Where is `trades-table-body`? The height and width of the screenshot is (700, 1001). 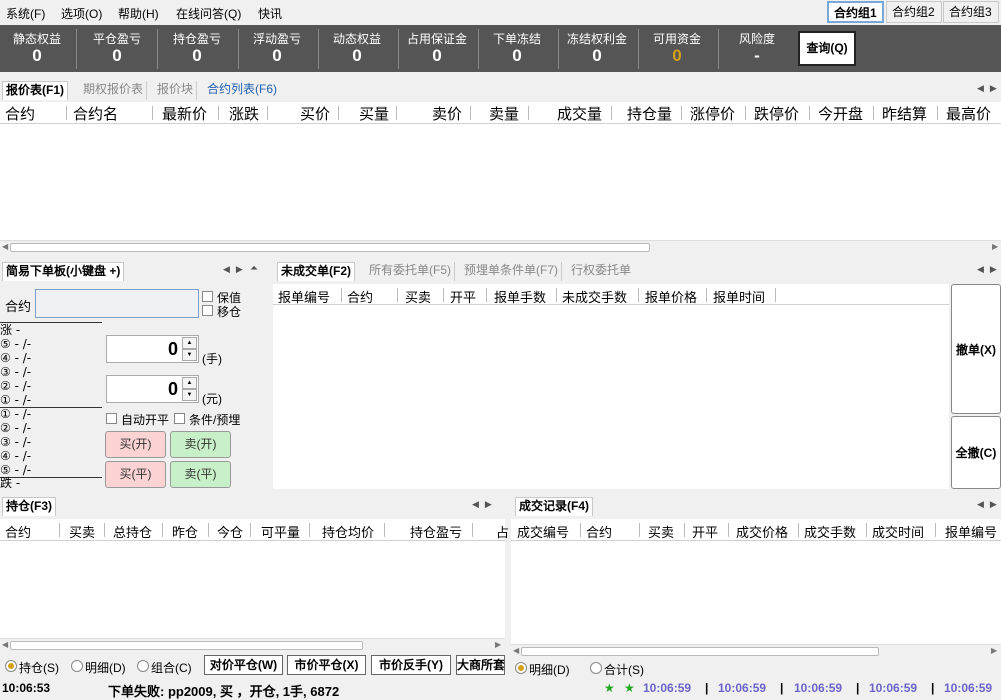 trades-table-body is located at coordinates (756, 592).